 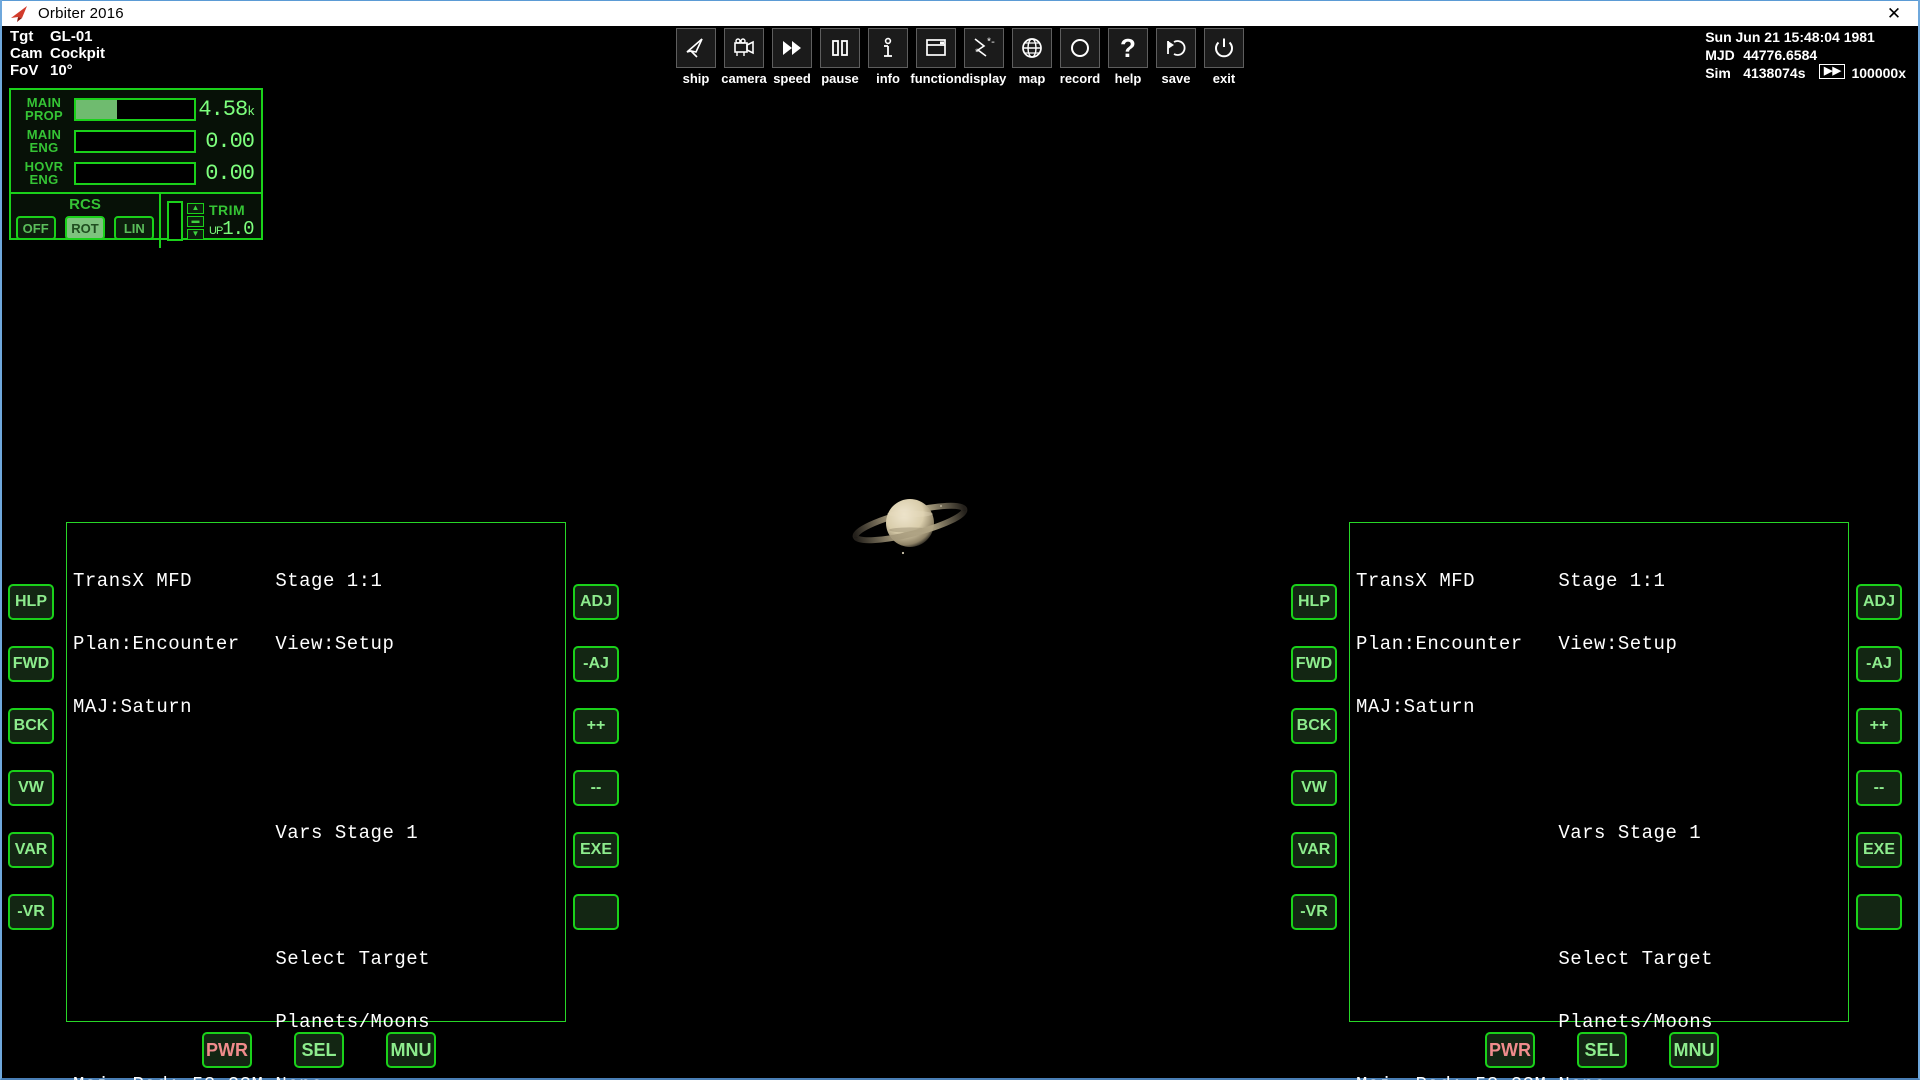 I want to click on toolbar-item-function: function, so click(x=936, y=57).